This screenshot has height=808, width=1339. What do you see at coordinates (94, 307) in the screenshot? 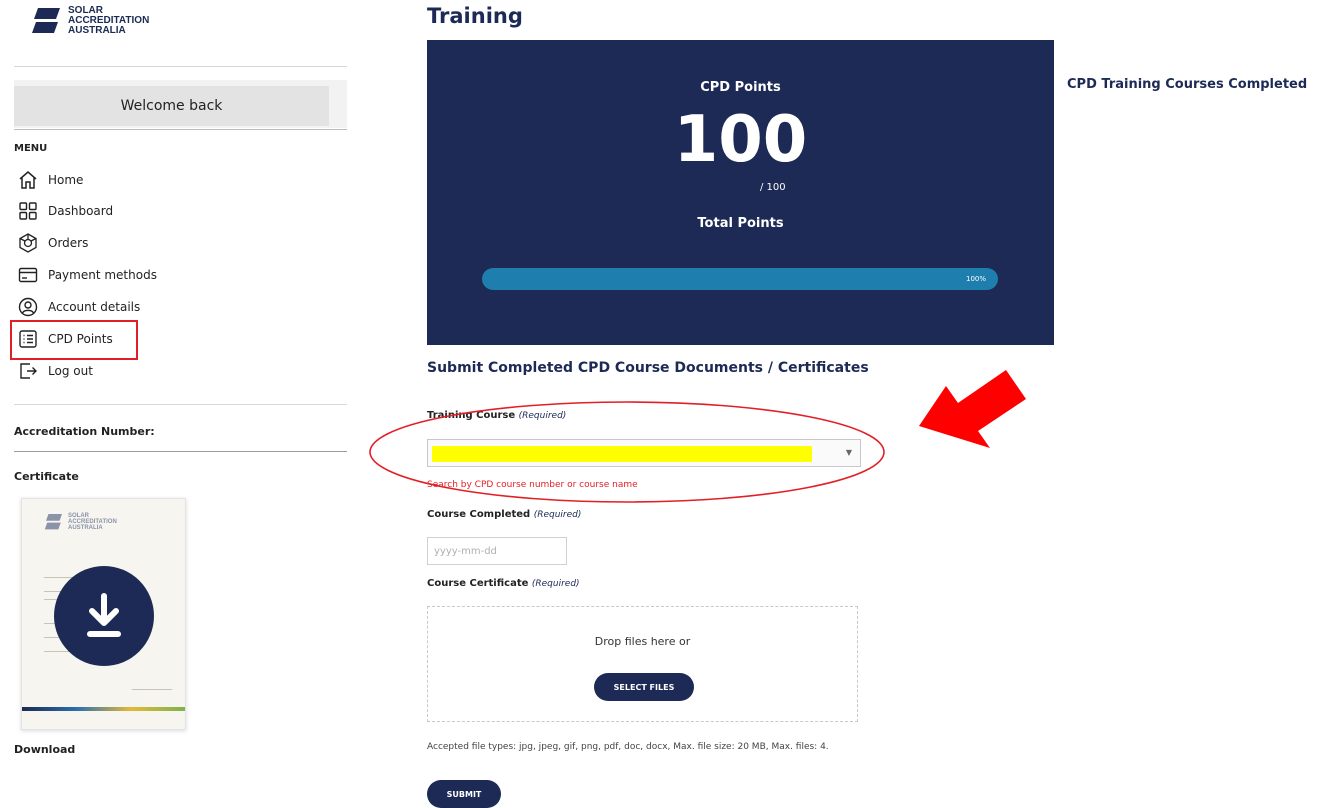
I see `menu-item-label: Account details` at bounding box center [94, 307].